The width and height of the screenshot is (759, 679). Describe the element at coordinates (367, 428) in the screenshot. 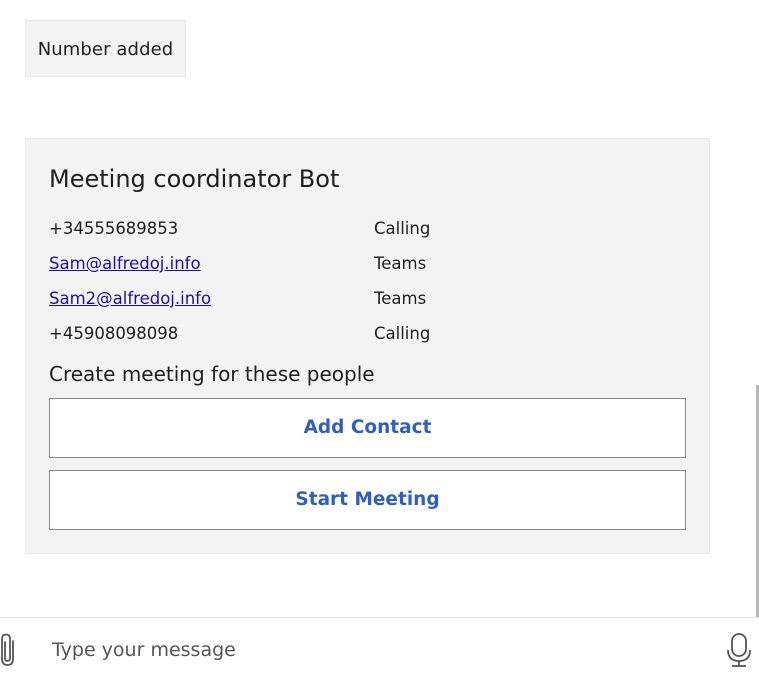

I see `add-contact-button: Add Contact` at that location.